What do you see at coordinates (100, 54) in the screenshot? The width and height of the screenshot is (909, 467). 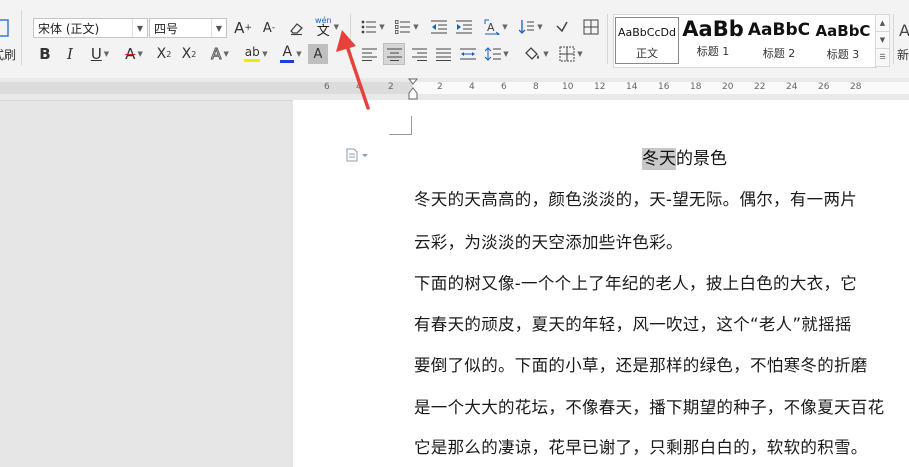 I see `underline-button: U ▼` at bounding box center [100, 54].